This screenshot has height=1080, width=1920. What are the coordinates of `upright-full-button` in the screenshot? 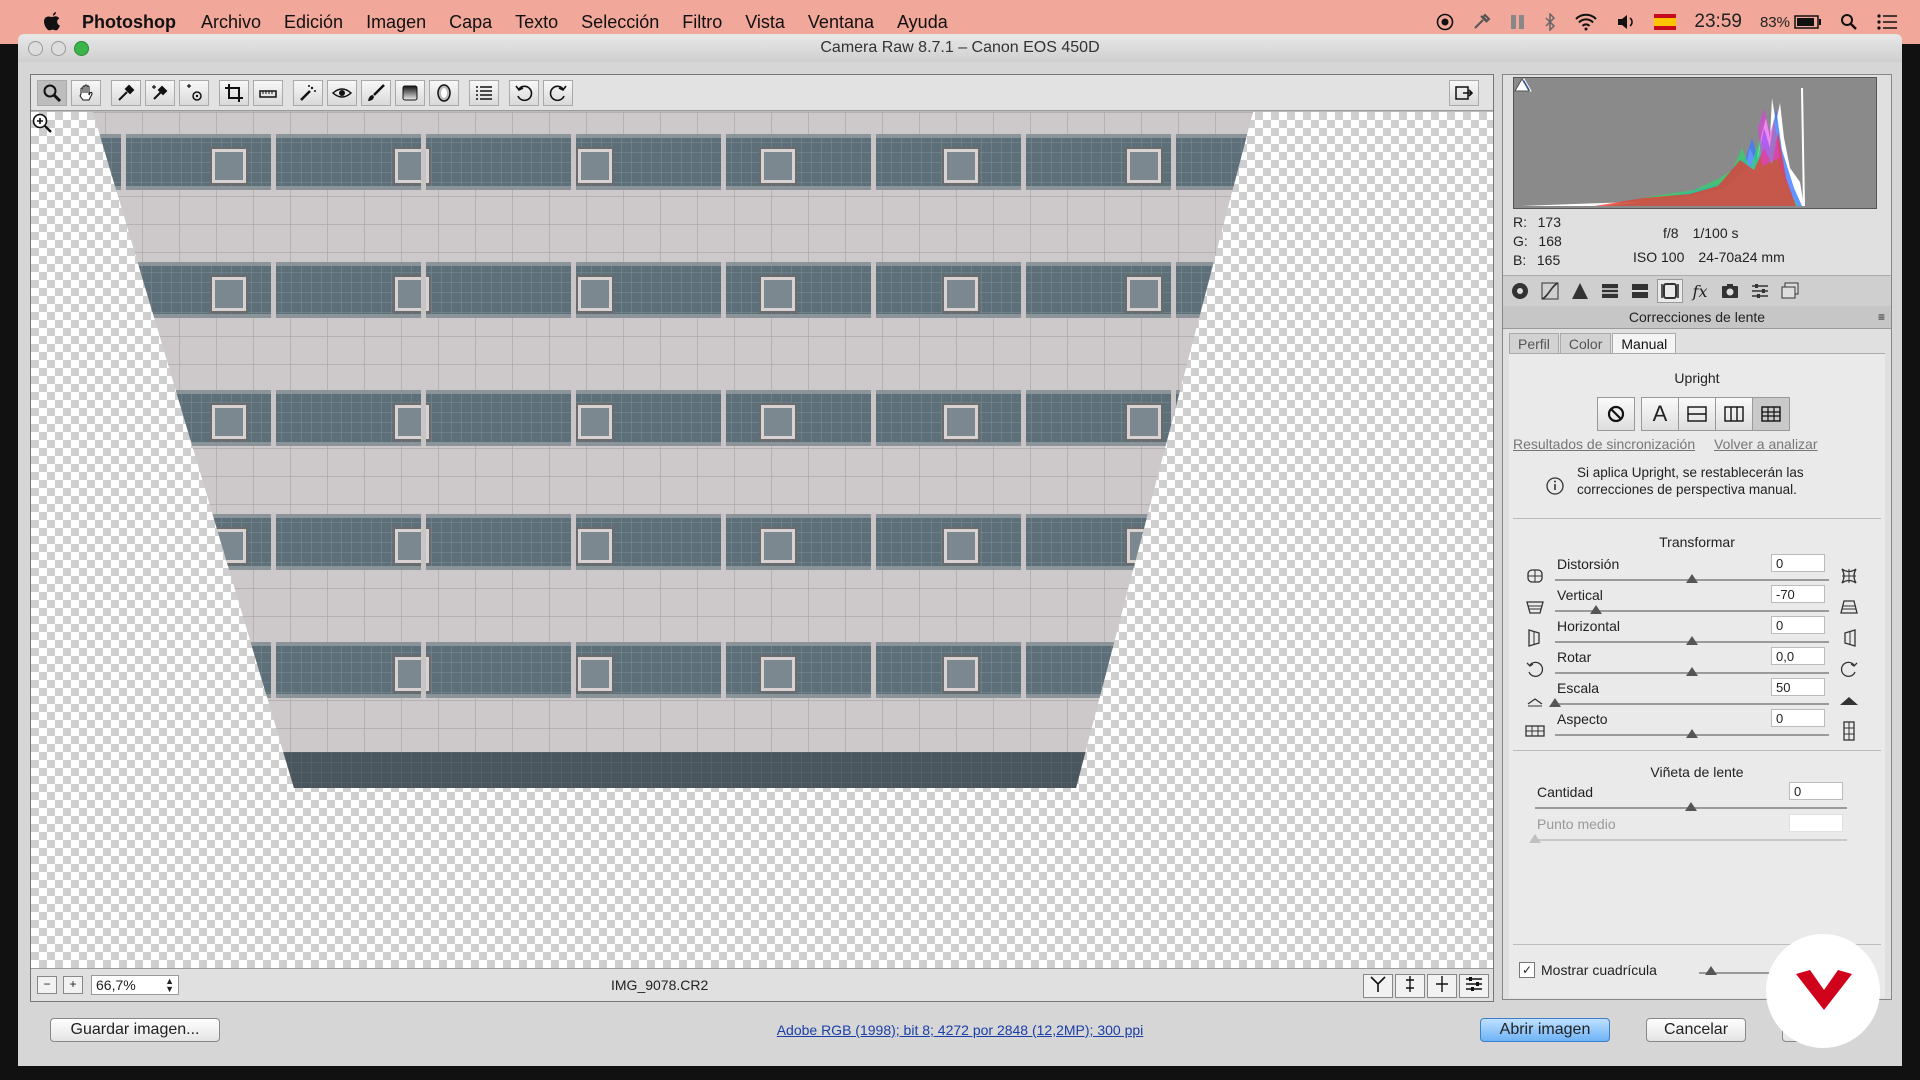 It's located at (1771, 414).